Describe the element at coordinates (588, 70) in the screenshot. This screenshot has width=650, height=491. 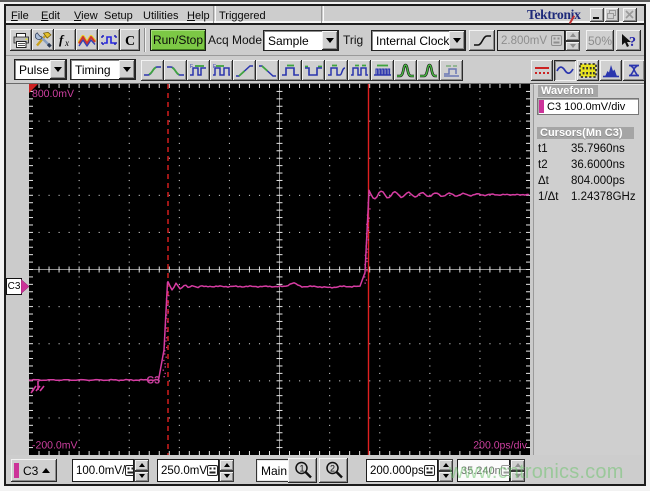
I see `display-color-grade-button` at that location.